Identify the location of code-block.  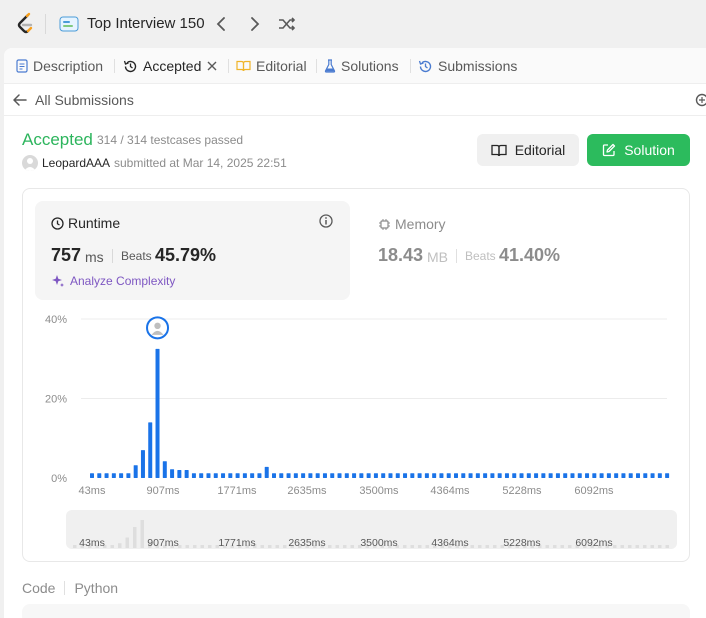
(356, 611).